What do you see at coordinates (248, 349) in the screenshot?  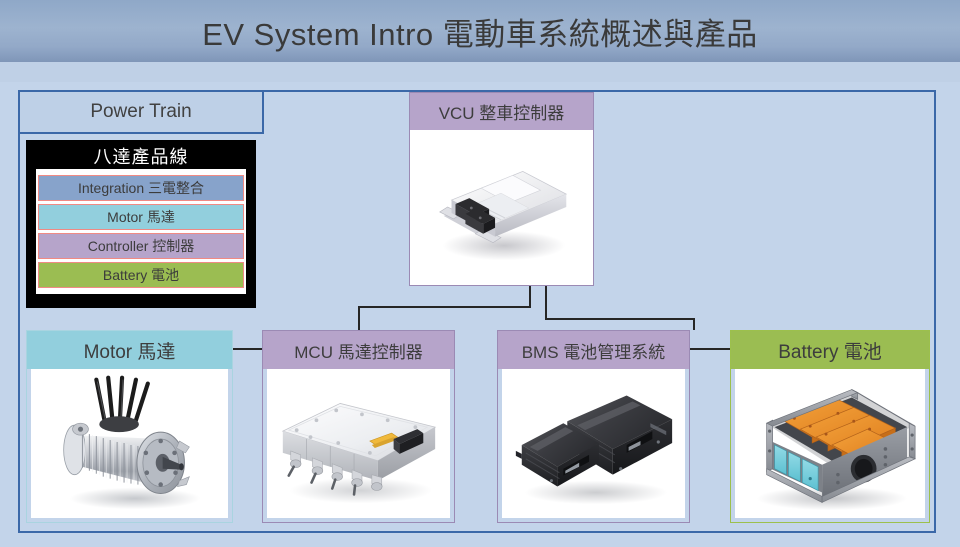 I see `connector-motor-to-mcu` at bounding box center [248, 349].